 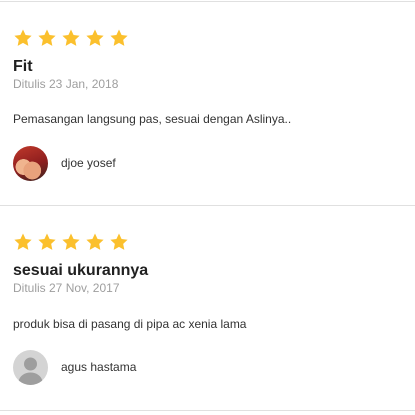 I want to click on review-date: Ditulis 27 Nov, 2017, so click(x=66, y=288).